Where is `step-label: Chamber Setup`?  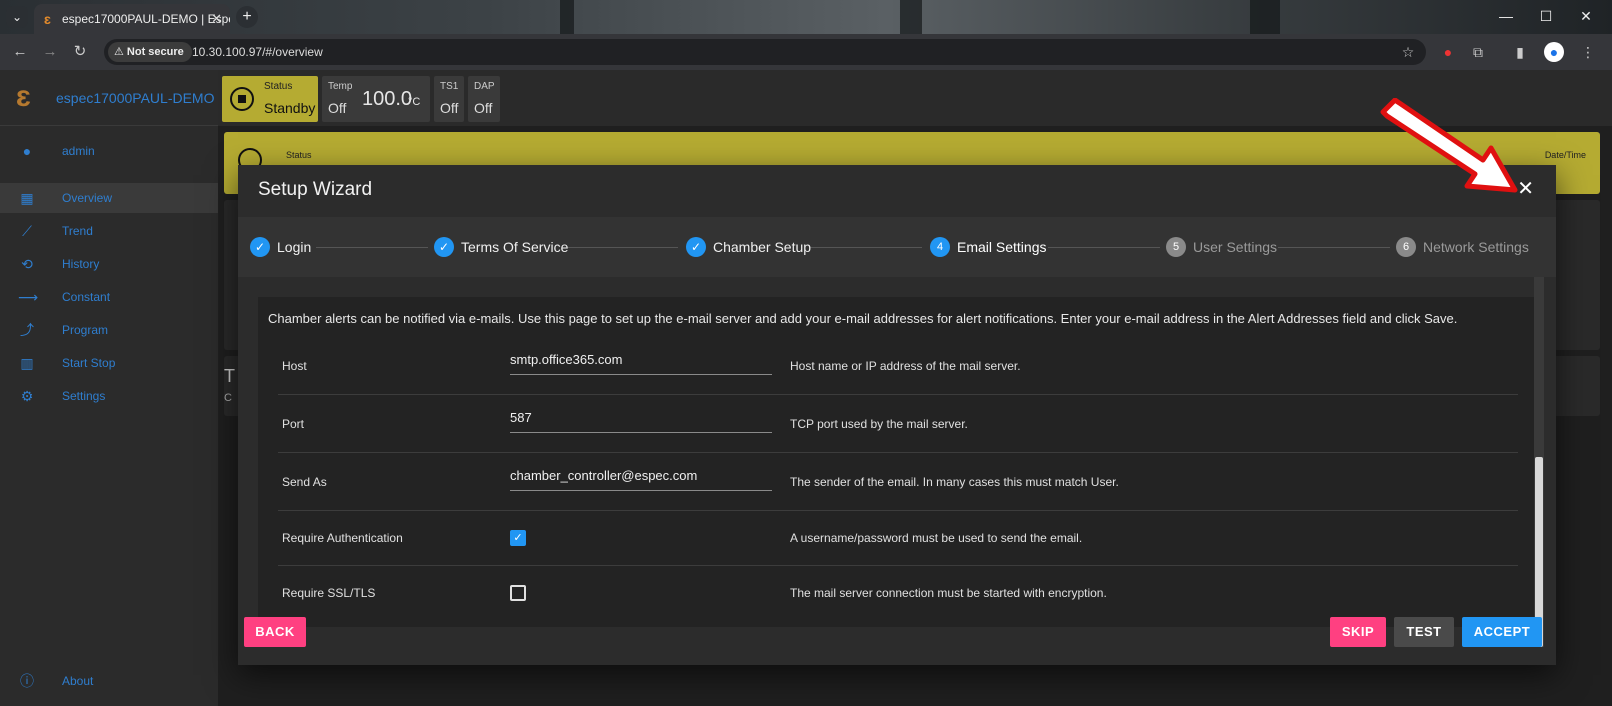
step-label: Chamber Setup is located at coordinates (762, 247).